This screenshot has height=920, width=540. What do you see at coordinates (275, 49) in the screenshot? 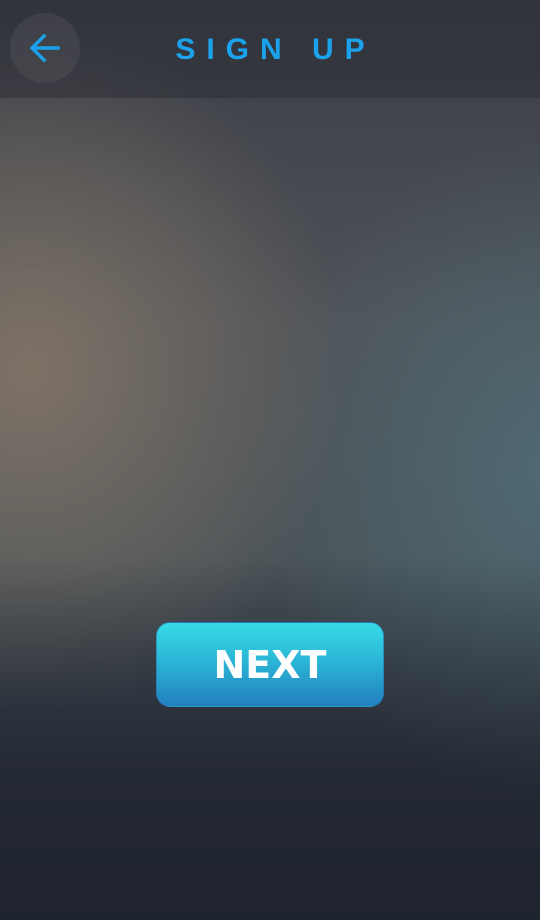
I see `page-title: SIGN UP` at bounding box center [275, 49].